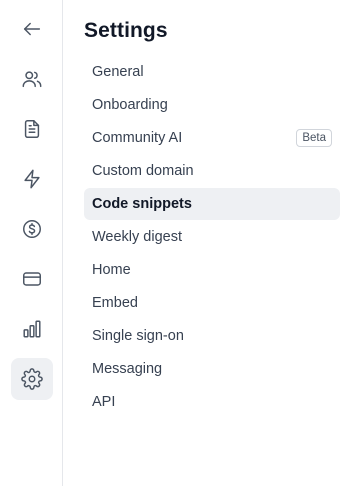  I want to click on content-nav-button, so click(32, 129).